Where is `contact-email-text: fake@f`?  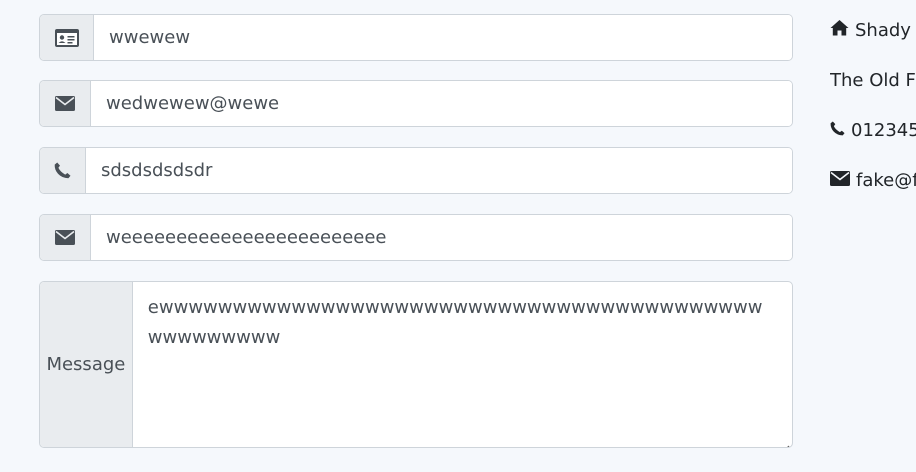
contact-email-text: fake@f is located at coordinates (886, 180).